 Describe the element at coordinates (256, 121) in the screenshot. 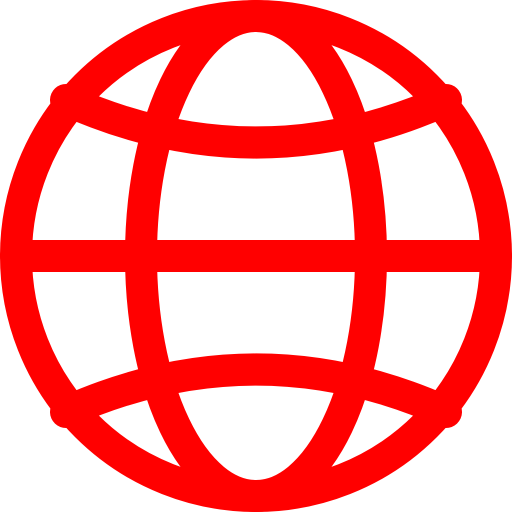

I see `globe-upper-latitude` at that location.